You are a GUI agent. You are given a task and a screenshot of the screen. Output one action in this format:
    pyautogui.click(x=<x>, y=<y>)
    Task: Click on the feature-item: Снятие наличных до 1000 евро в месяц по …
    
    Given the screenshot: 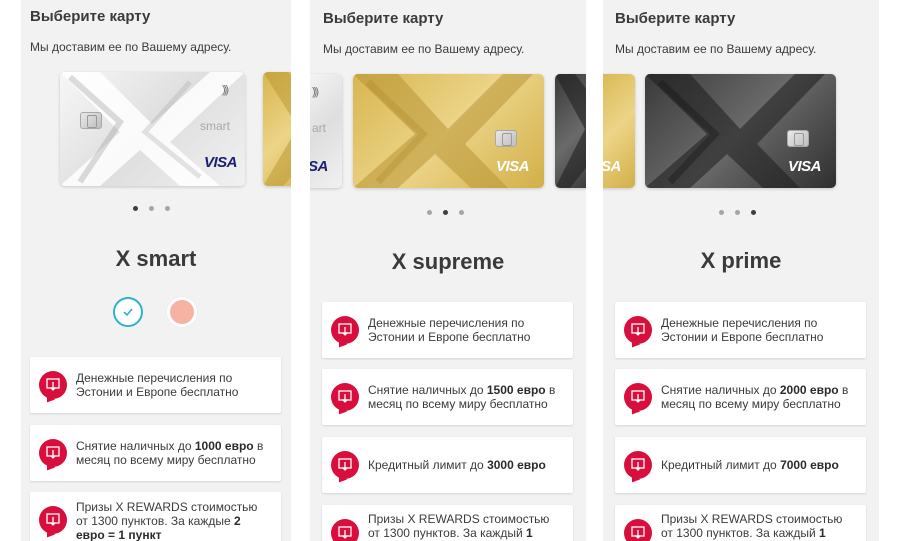 What is the action you would take?
    pyautogui.click(x=155, y=453)
    